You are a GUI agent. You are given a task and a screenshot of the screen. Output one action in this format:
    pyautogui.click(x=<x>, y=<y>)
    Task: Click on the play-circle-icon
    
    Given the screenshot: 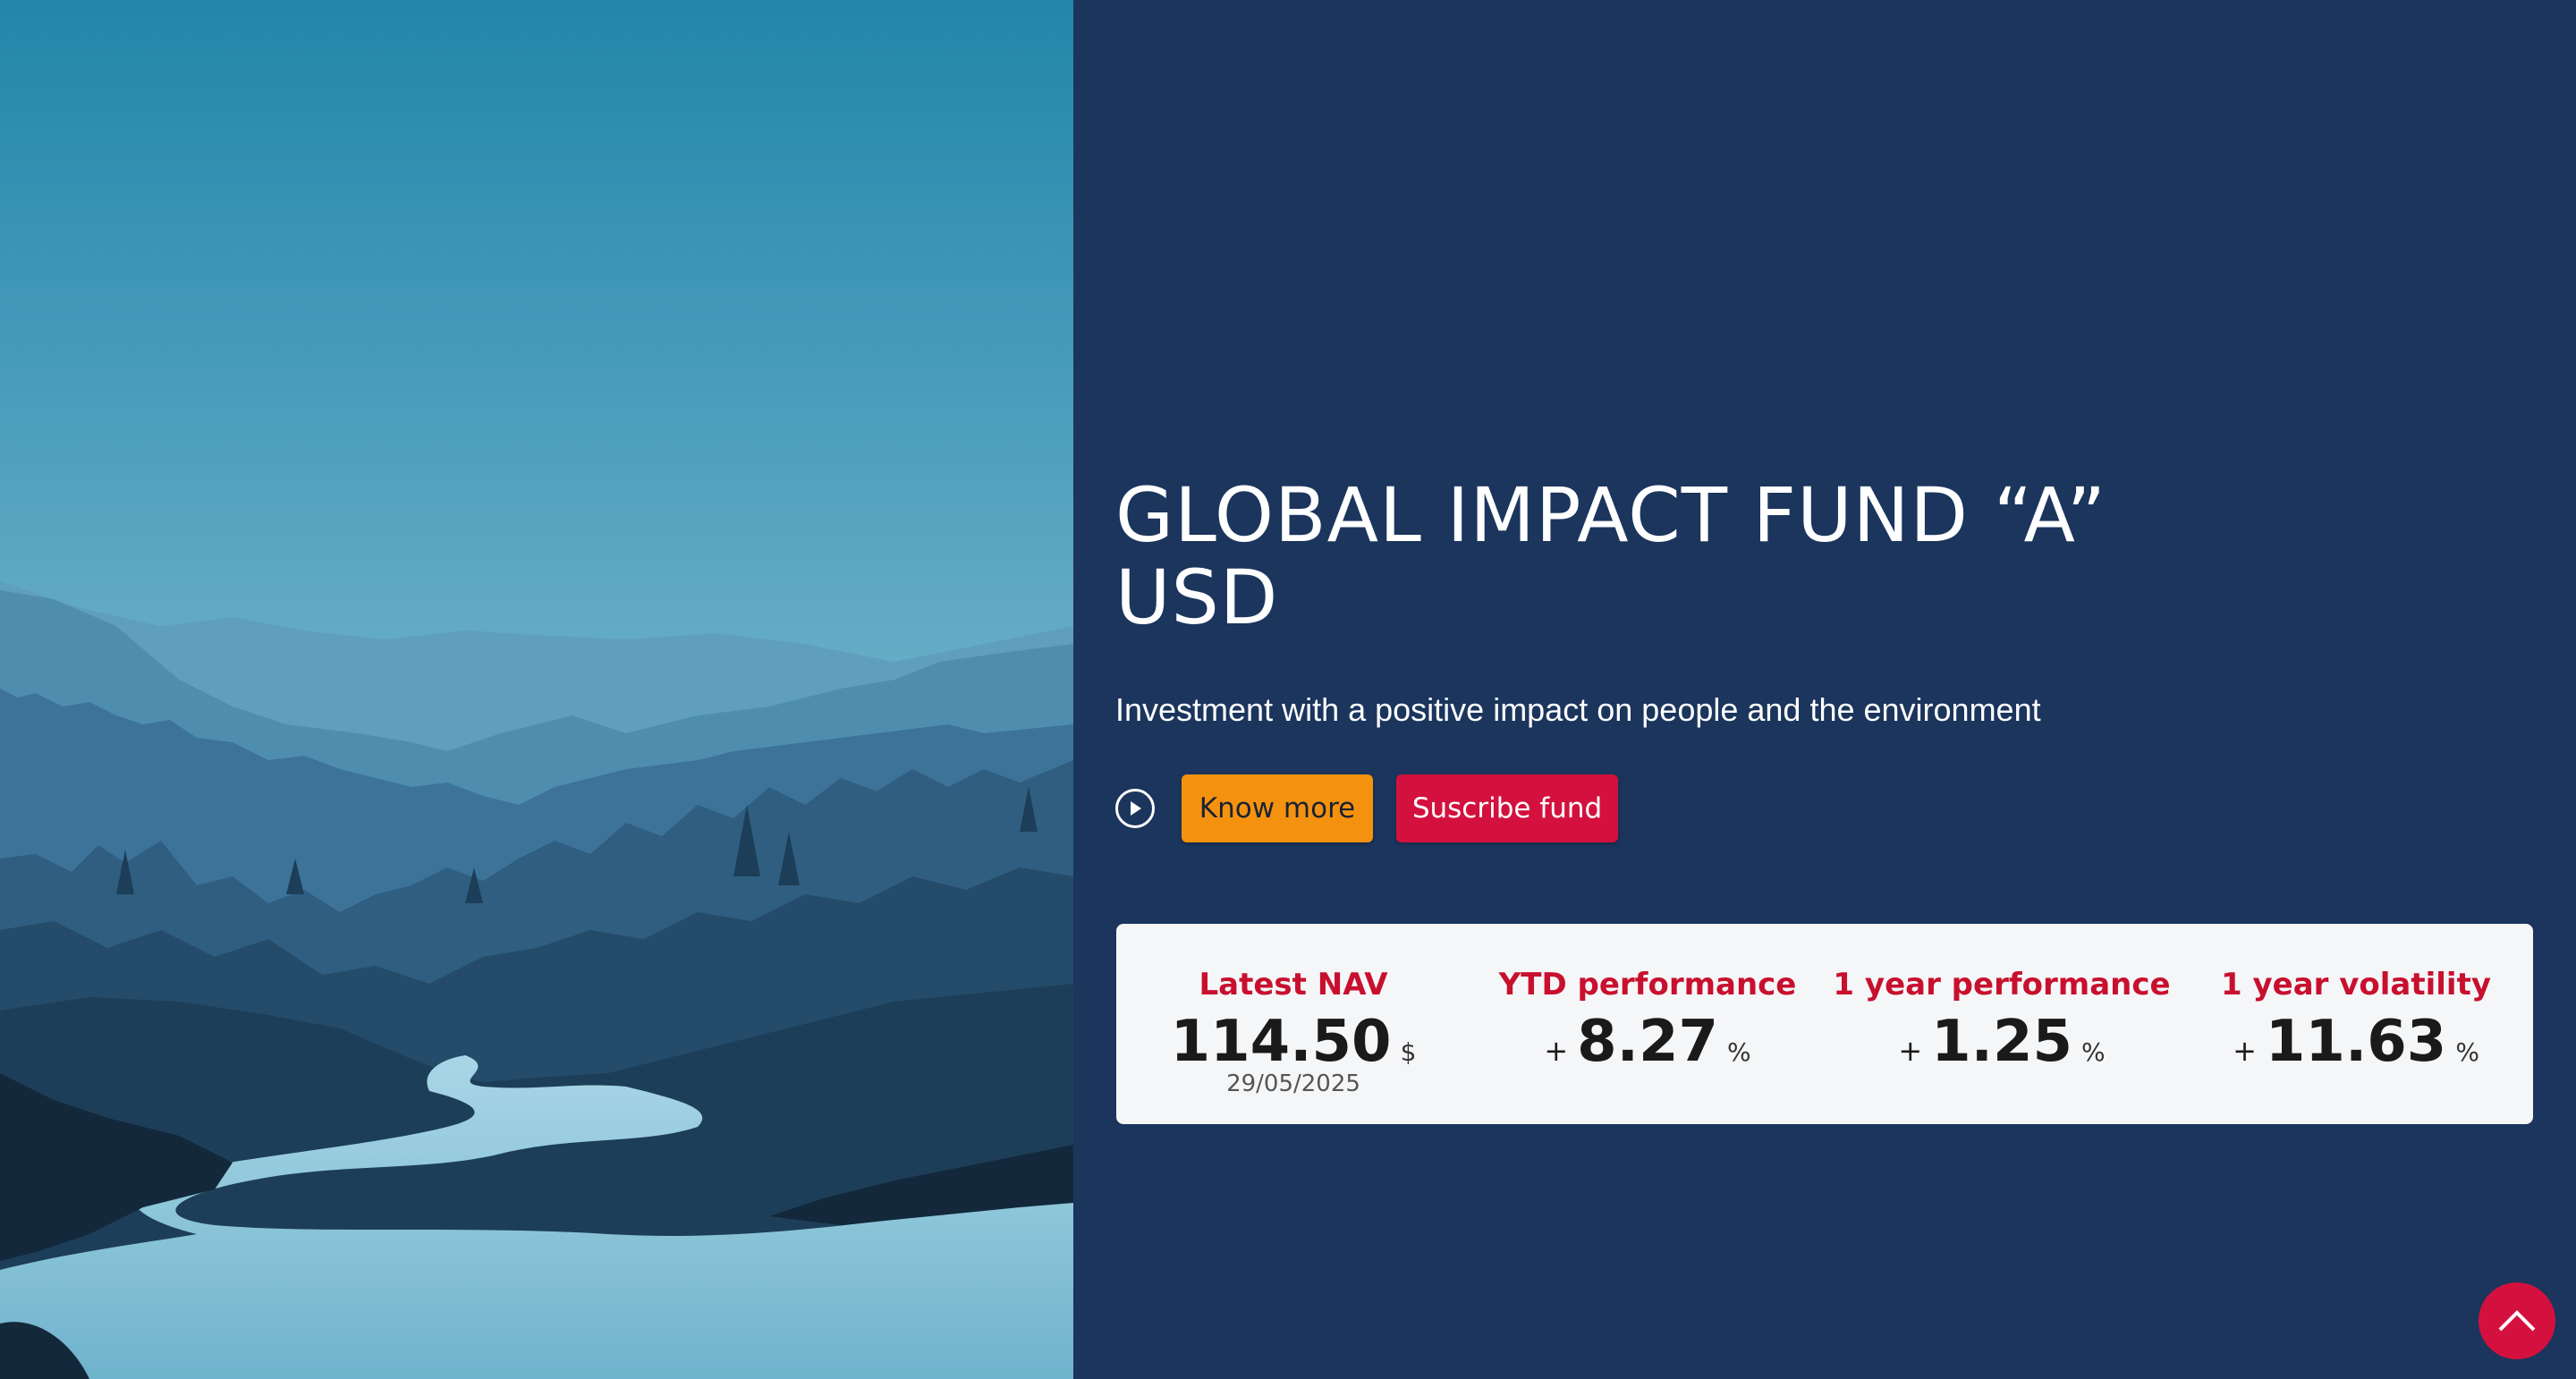 What is the action you would take?
    pyautogui.click(x=1136, y=808)
    